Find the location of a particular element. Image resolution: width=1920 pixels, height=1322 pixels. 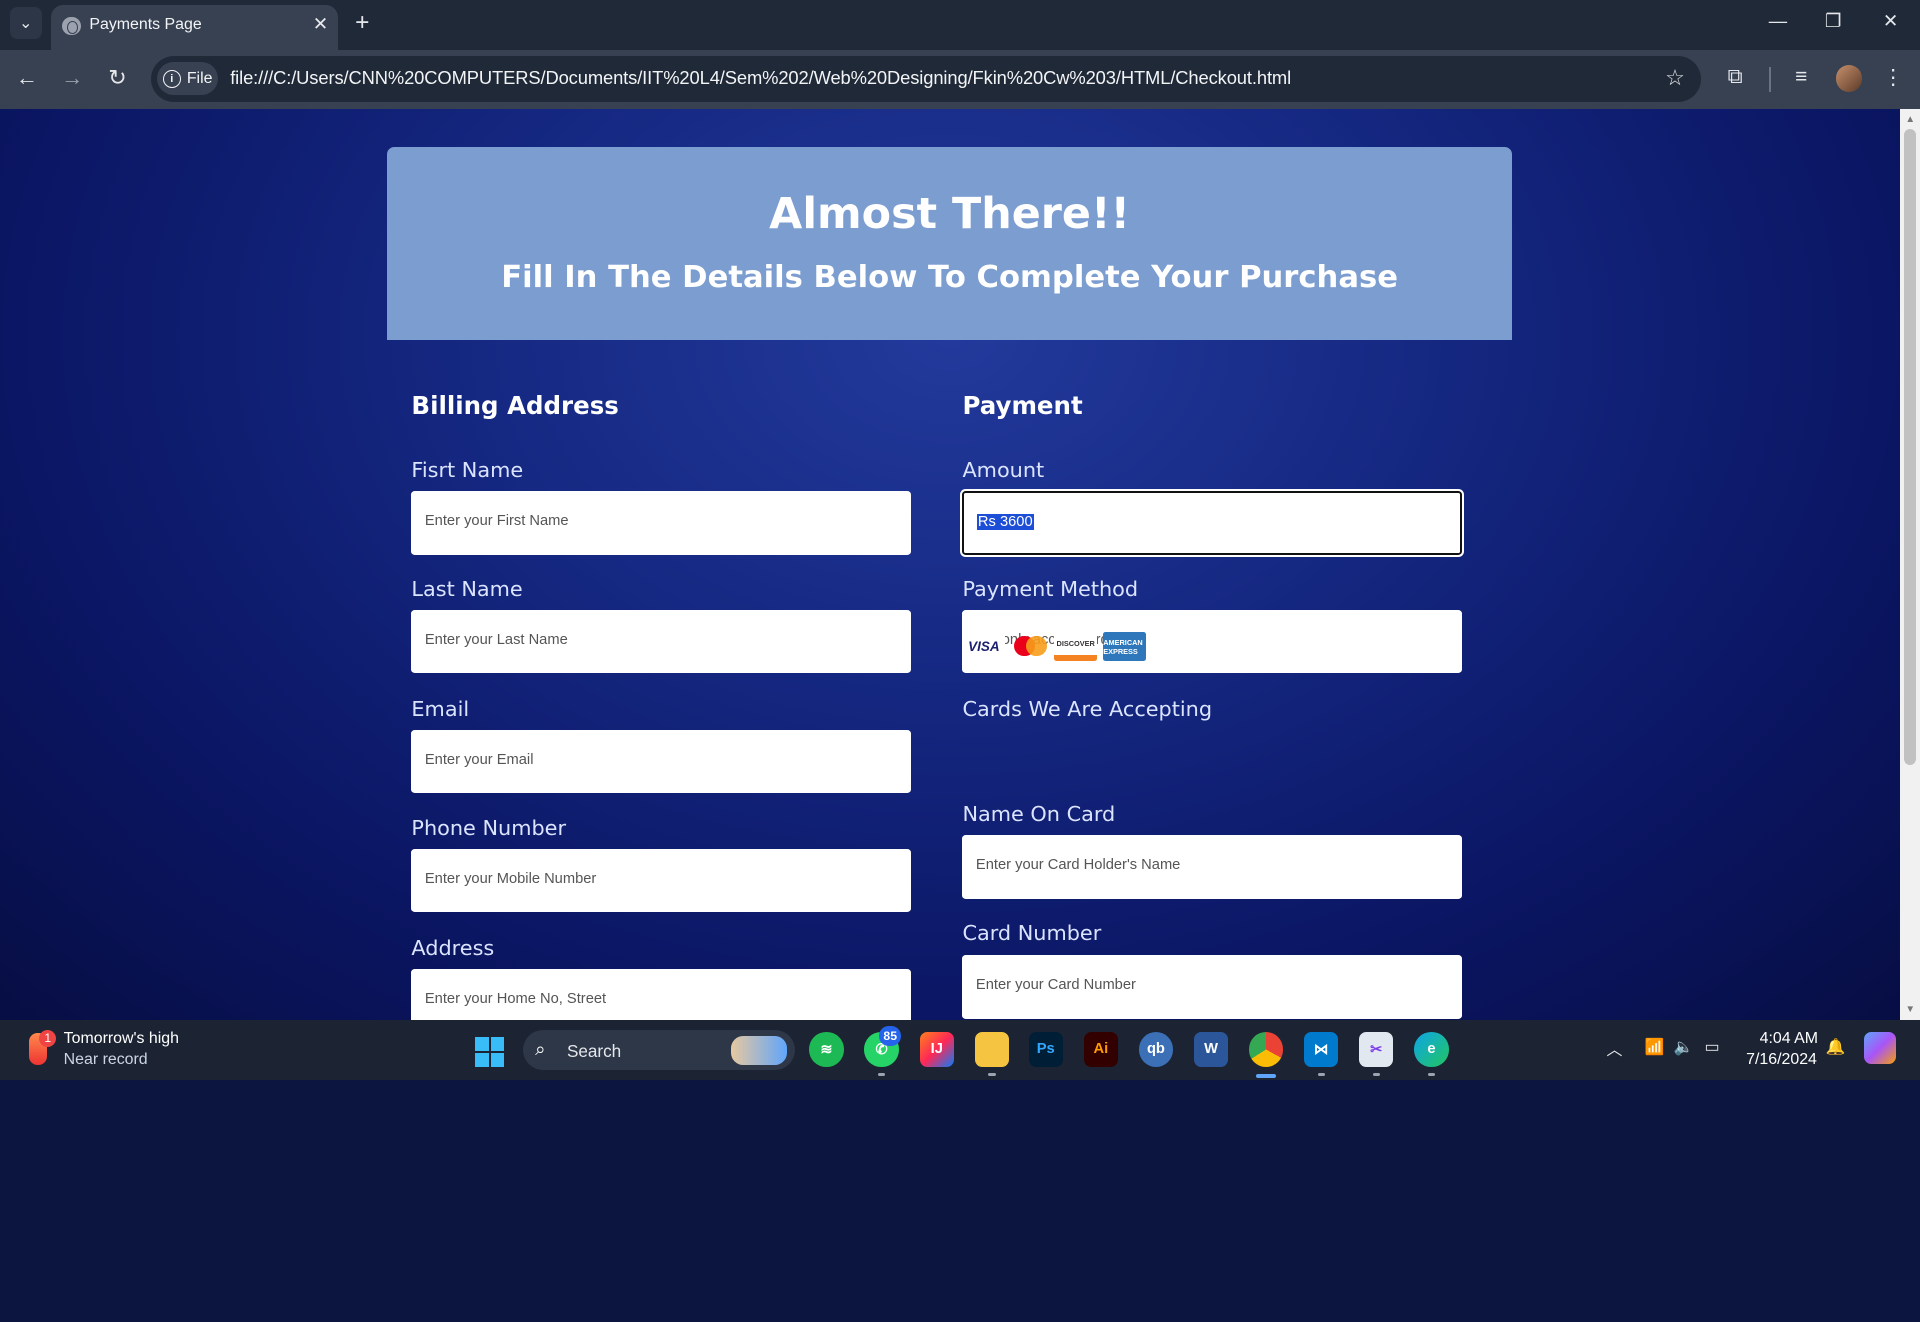

mastercard-logo-icon is located at coordinates (1029, 646).